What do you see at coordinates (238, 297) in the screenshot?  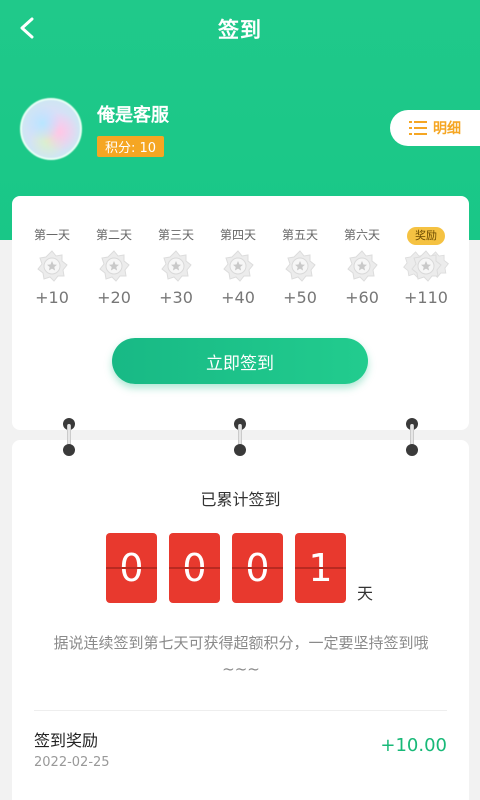 I see `day-points: +40` at bounding box center [238, 297].